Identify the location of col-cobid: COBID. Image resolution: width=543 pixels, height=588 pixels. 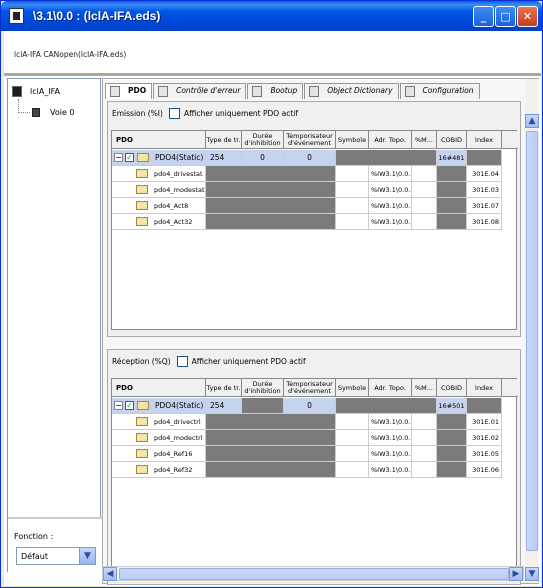
(452, 388).